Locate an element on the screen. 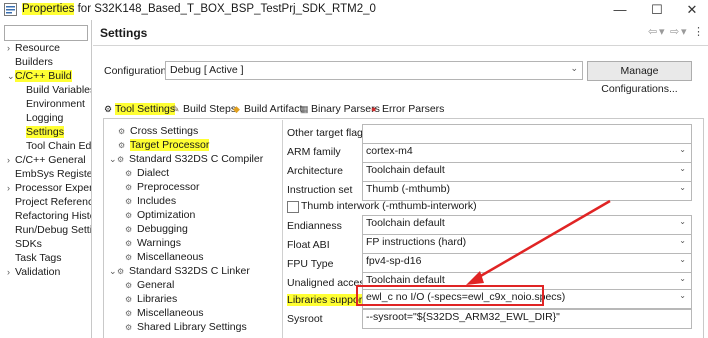  tab-label: Build Artifact is located at coordinates (273, 109).